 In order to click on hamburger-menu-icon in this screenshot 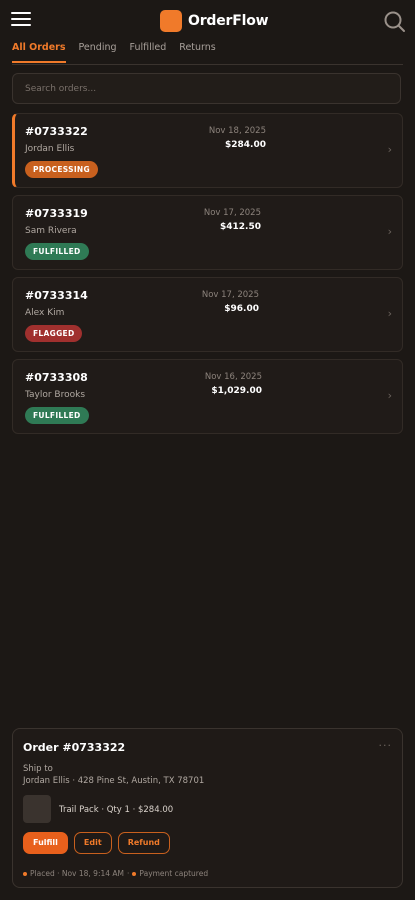, I will do `click(21, 20)`.